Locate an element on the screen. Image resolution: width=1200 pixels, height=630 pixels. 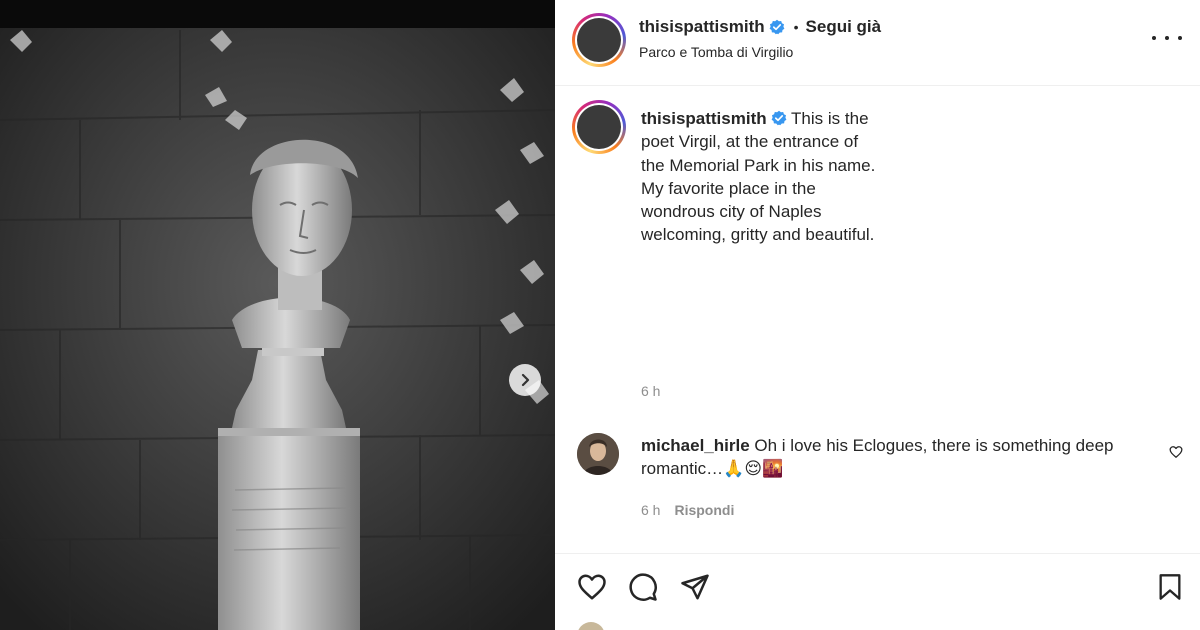
caption-username: thisispattismith is located at coordinates (704, 118).